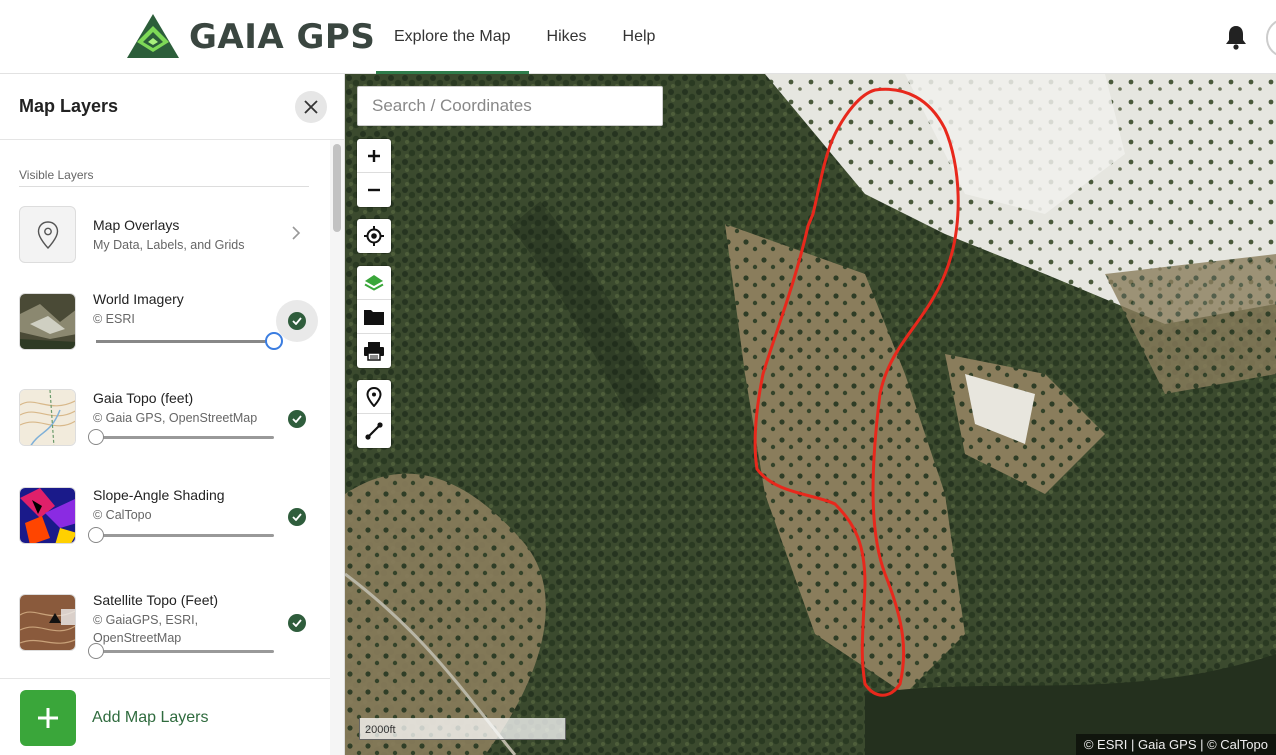  What do you see at coordinates (138, 299) in the screenshot?
I see `layer-name: World Imagery` at bounding box center [138, 299].